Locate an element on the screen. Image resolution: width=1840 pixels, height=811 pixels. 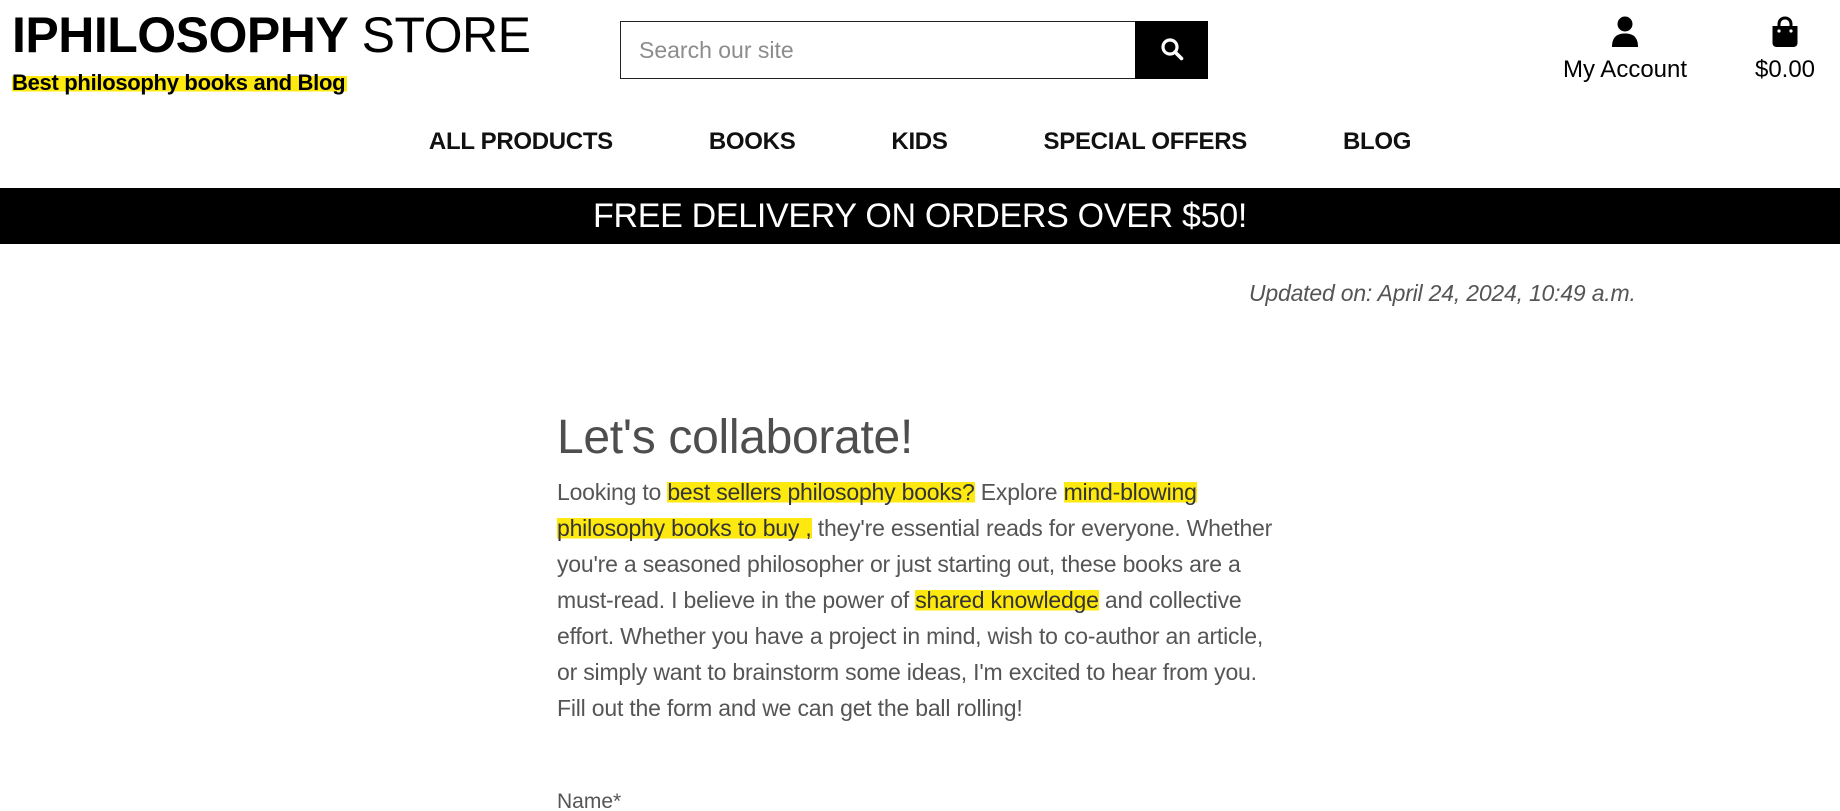
page-title: Let's collaborate! is located at coordinates (735, 437).